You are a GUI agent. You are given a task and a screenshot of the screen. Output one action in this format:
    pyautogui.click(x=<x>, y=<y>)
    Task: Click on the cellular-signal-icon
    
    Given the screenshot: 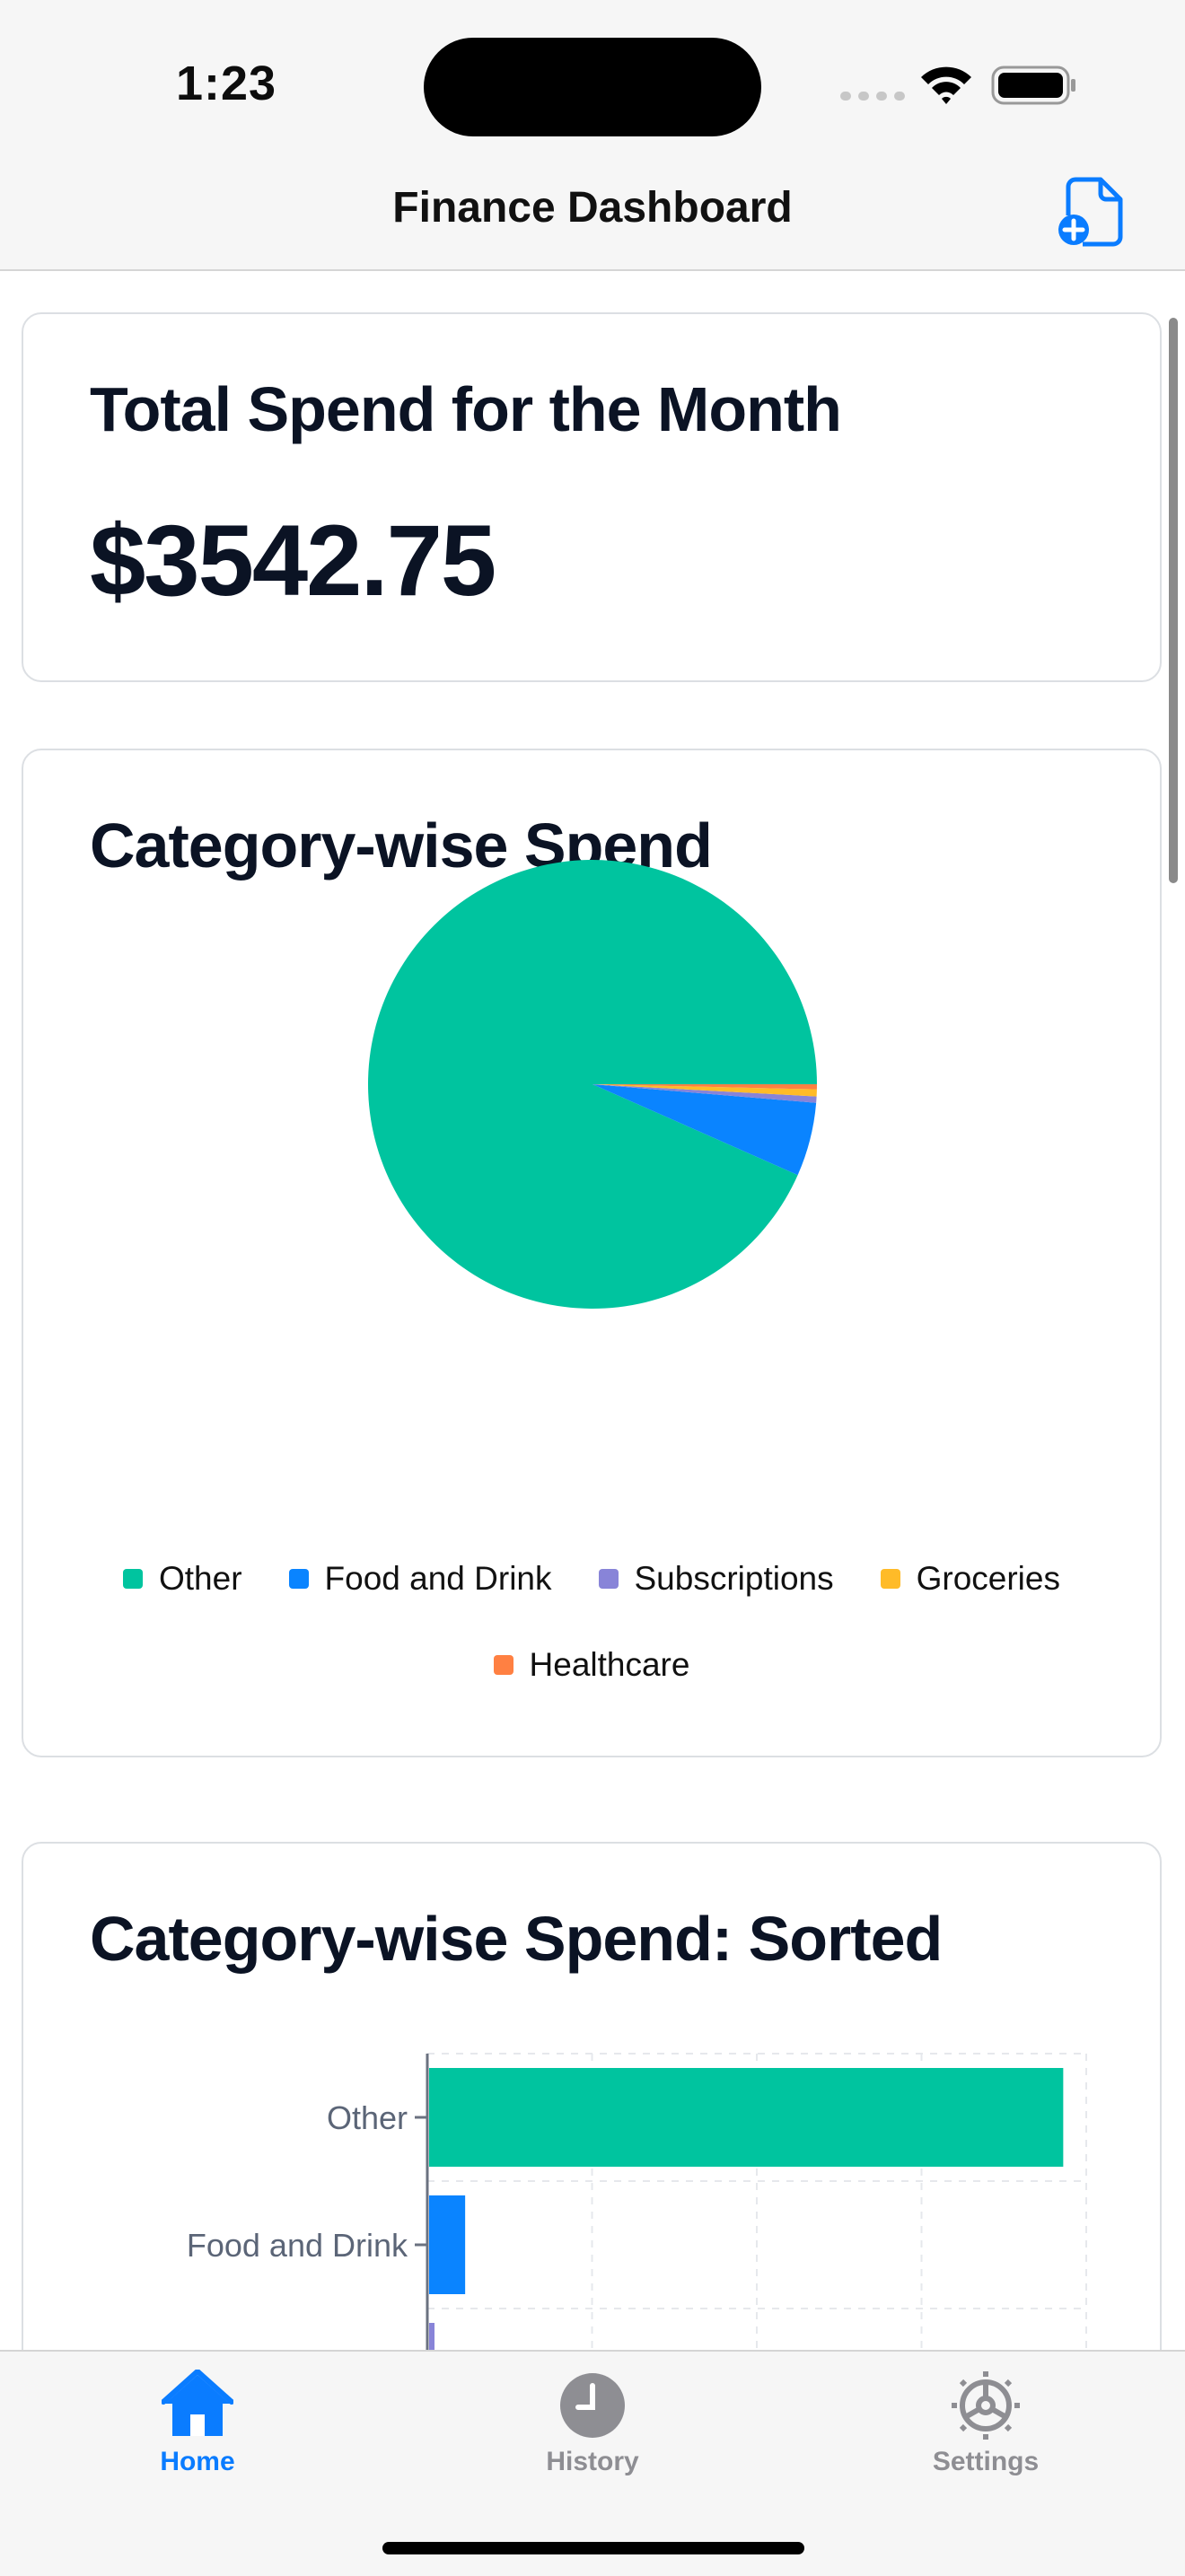 What is the action you would take?
    pyautogui.click(x=872, y=96)
    